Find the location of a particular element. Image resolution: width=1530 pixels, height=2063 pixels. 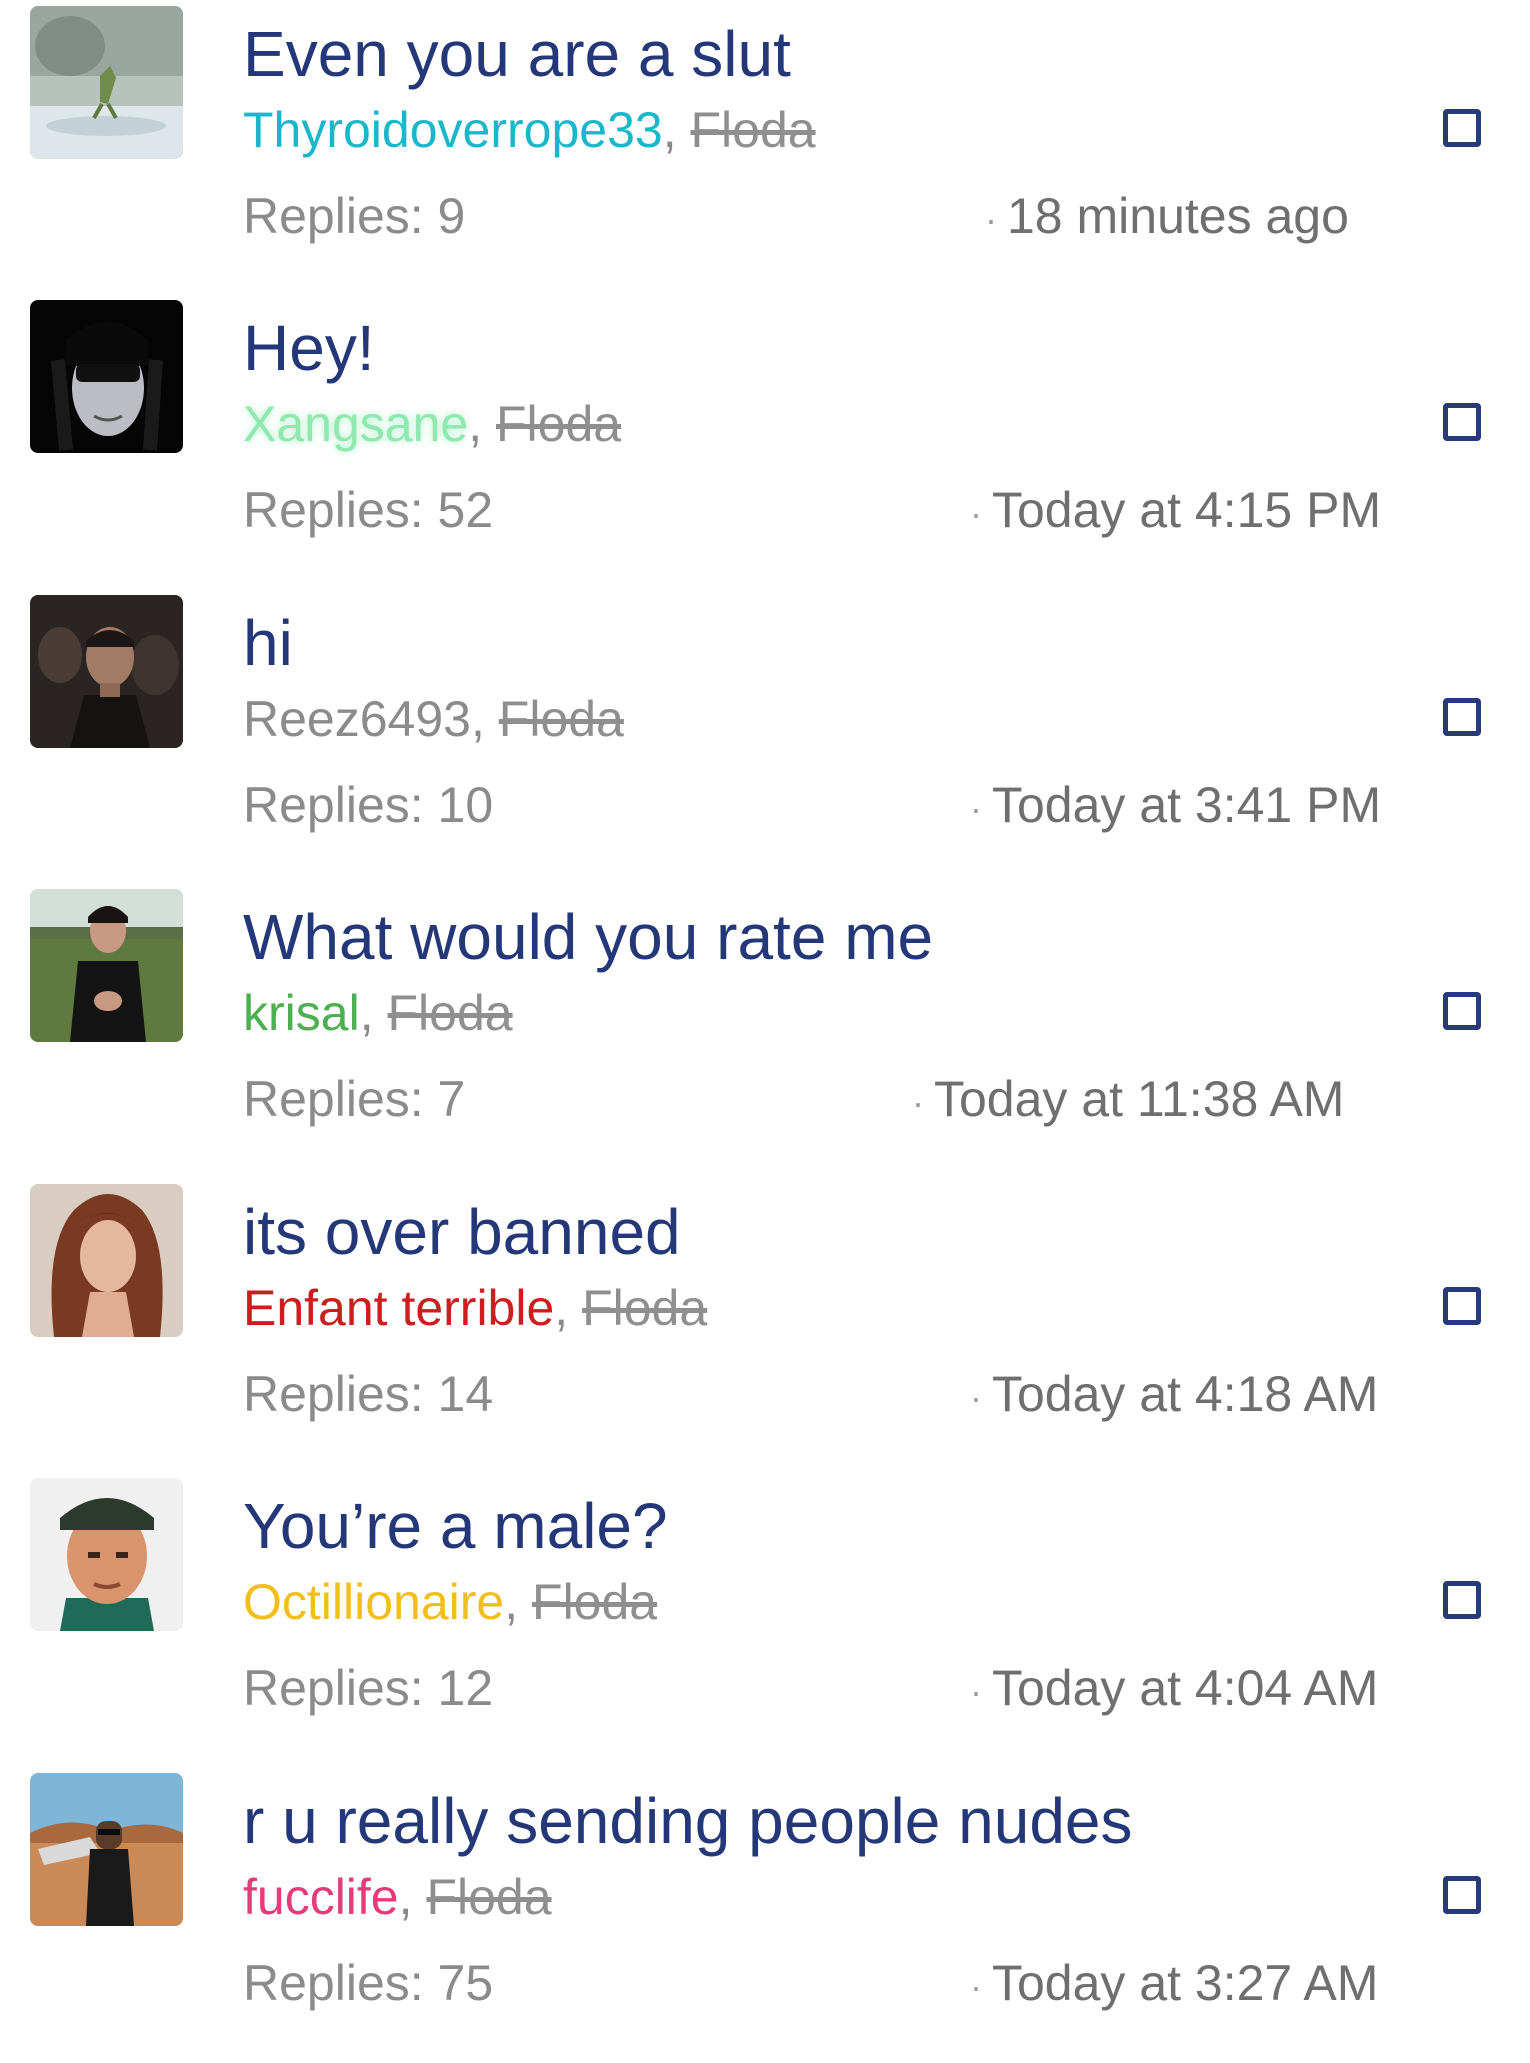

thread-time: · 18 minutes ago is located at coordinates (1167, 218).